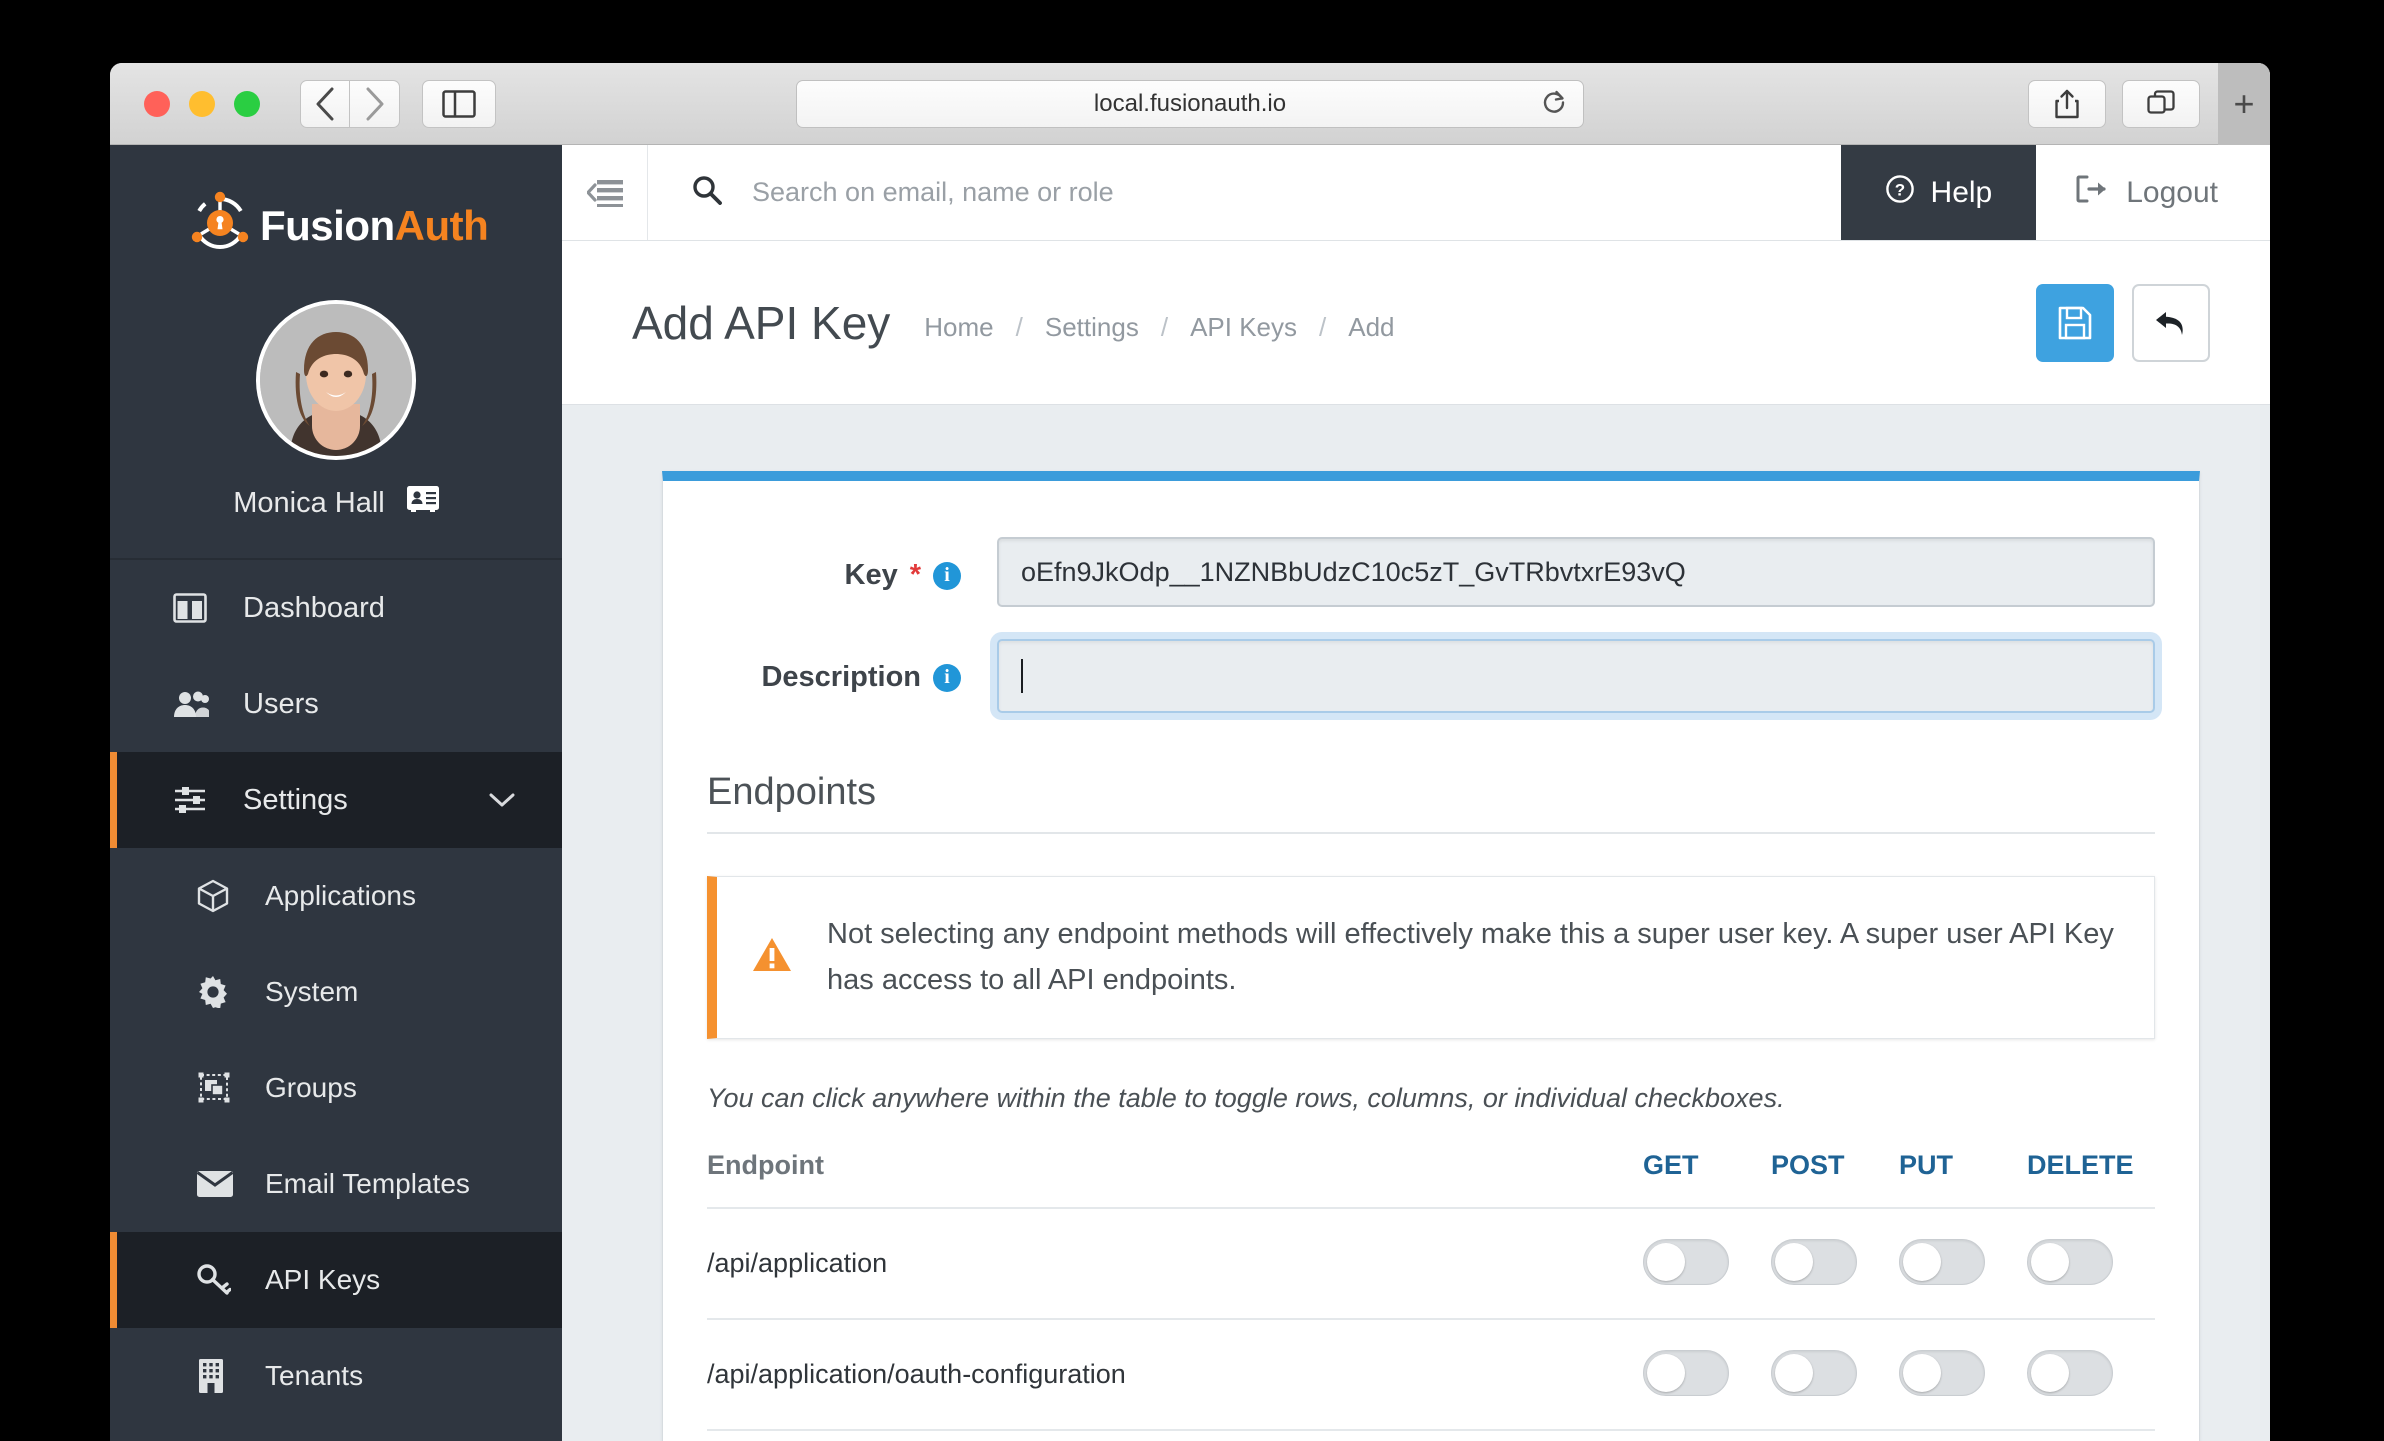 The width and height of the screenshot is (2384, 1441). Describe the element at coordinates (2091, 1179) in the screenshot. I see `column-header-delete: DELETE` at that location.